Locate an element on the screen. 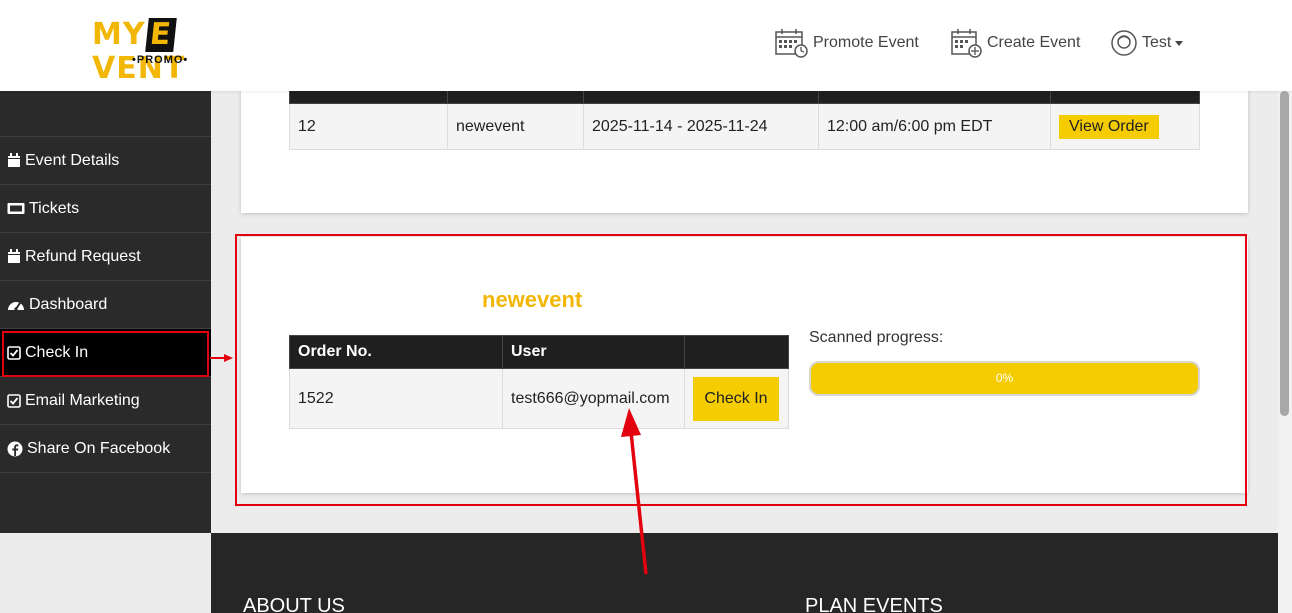 The image size is (1292, 613). nav-user-menu: Test is located at coordinates (1147, 43).